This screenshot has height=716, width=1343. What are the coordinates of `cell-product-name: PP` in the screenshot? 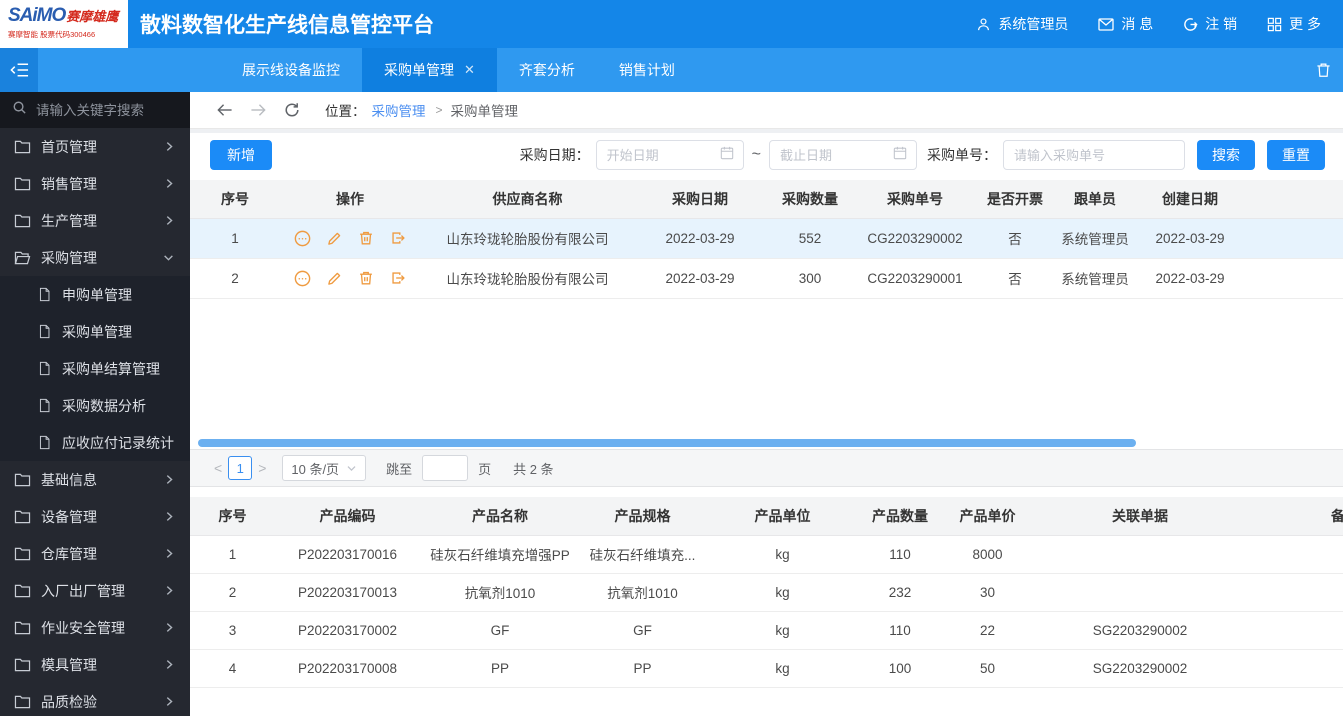 It's located at (500, 668).